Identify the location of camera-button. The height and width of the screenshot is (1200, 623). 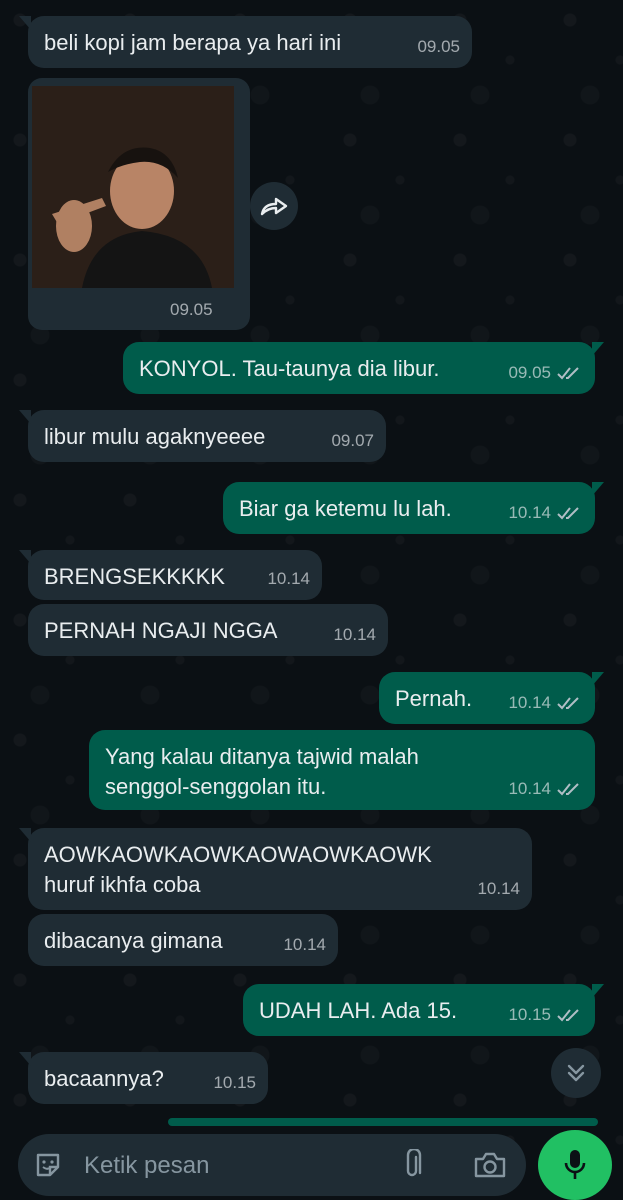
(490, 1165).